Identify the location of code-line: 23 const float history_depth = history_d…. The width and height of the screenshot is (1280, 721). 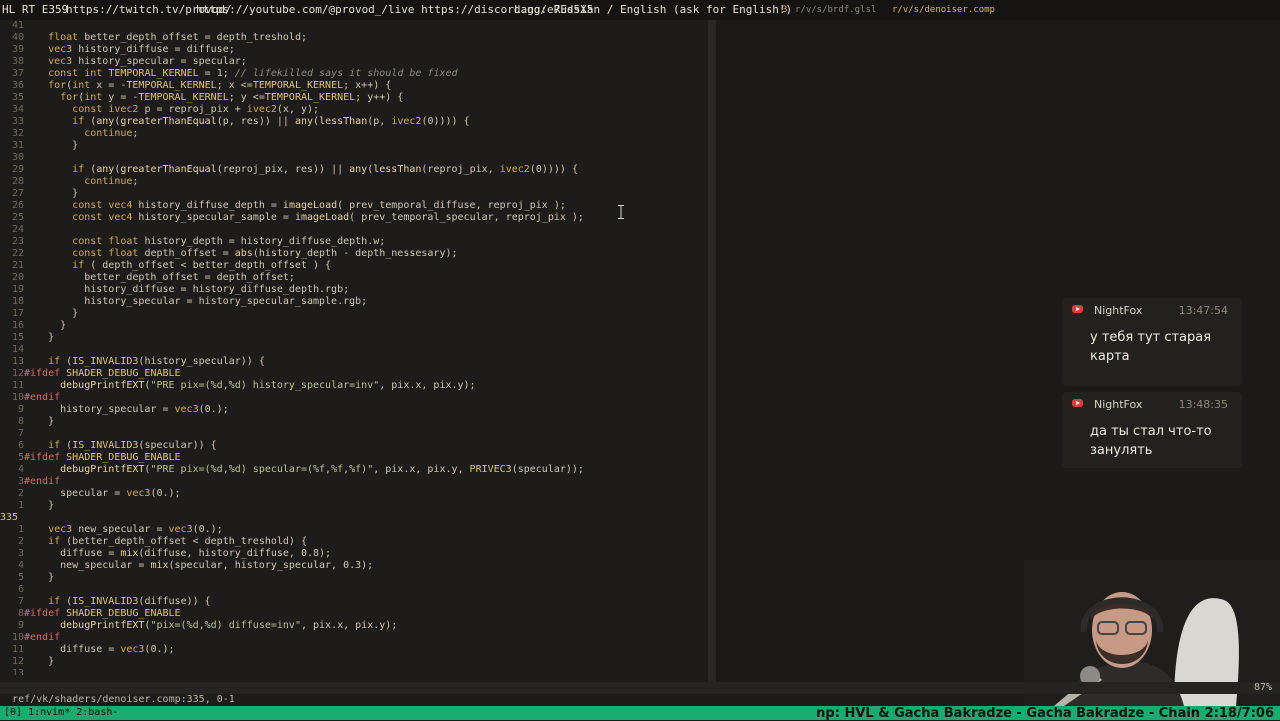
(356, 242).